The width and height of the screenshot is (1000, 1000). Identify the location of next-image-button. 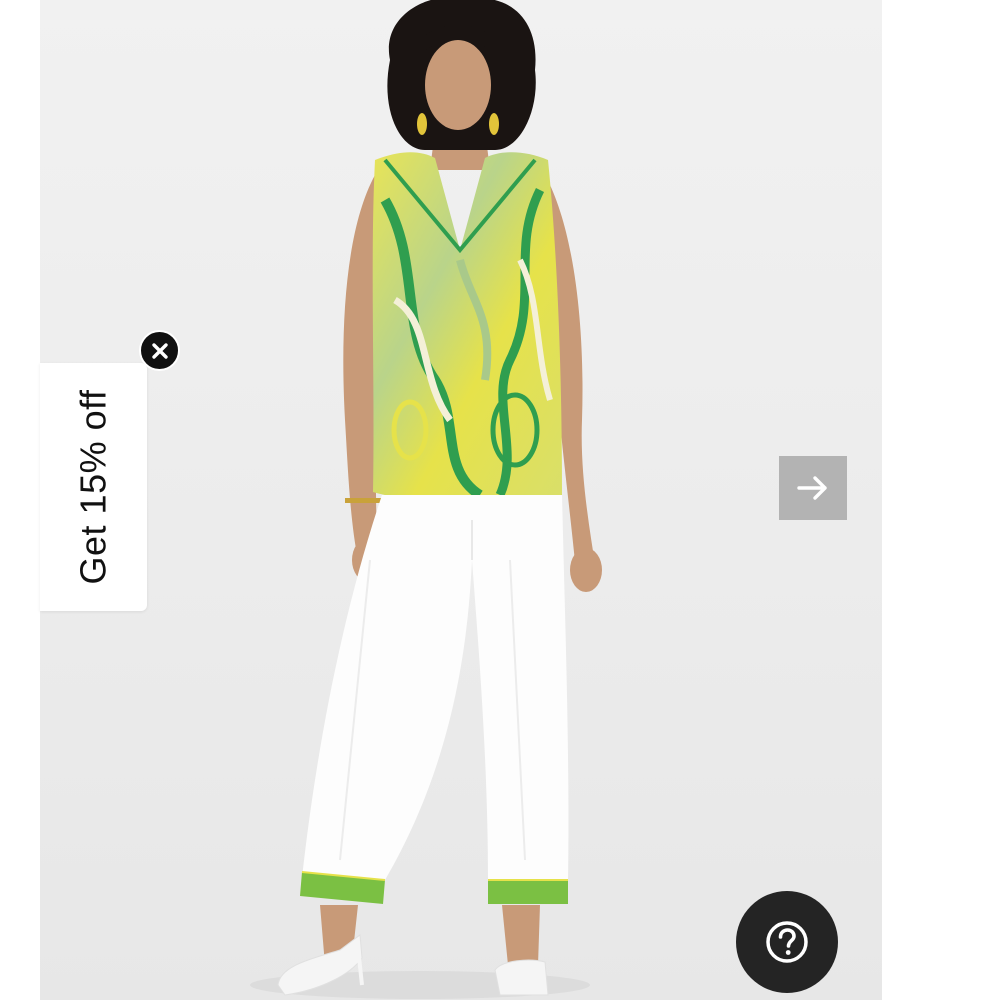
(813, 488).